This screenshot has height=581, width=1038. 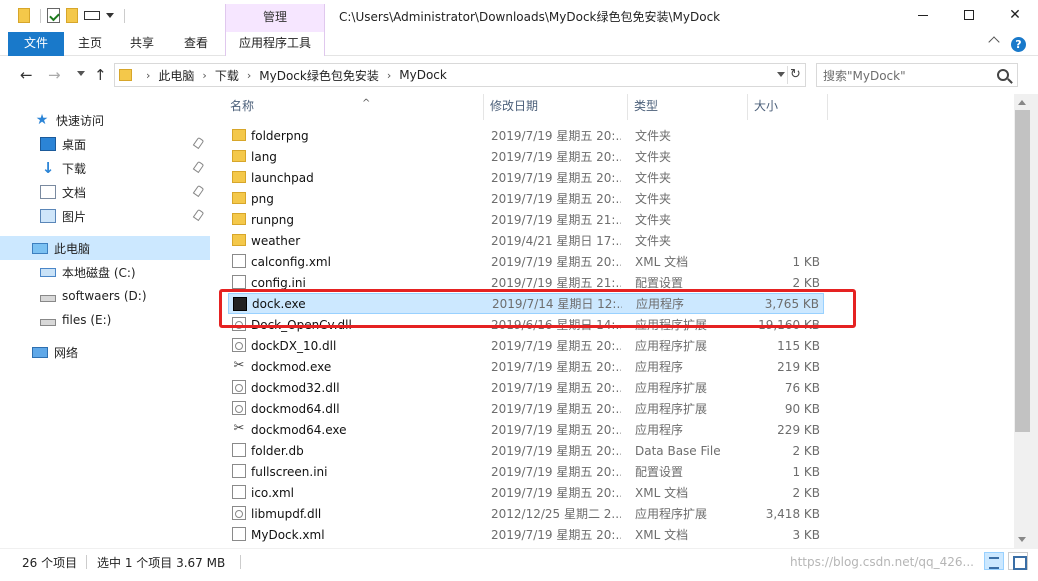 I want to click on file-row: folderpng 2019/7/19 星期五 20:... 文件夹, so click(x=526, y=135).